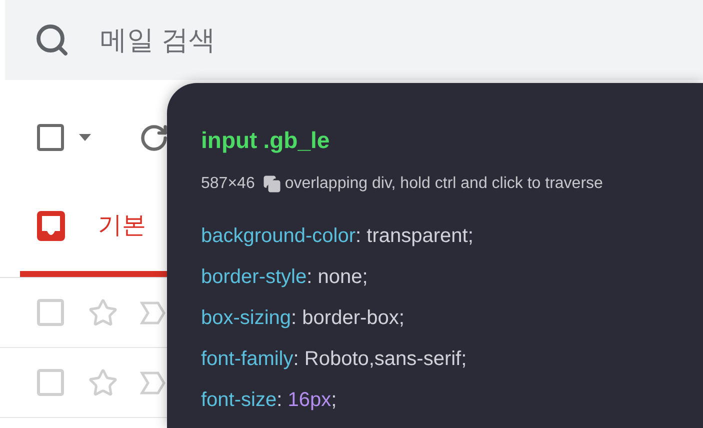 Image resolution: width=703 pixels, height=428 pixels. What do you see at coordinates (285, 277) in the screenshot?
I see `css-property: border-style: none;` at bounding box center [285, 277].